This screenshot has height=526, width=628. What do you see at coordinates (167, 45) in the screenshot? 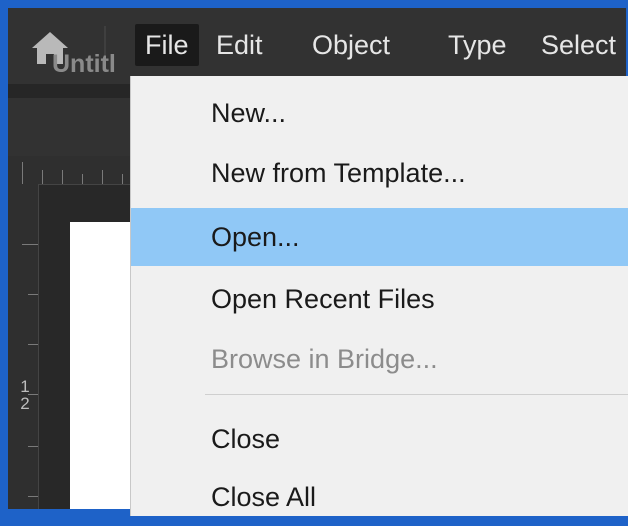
I see `menu-file: File` at bounding box center [167, 45].